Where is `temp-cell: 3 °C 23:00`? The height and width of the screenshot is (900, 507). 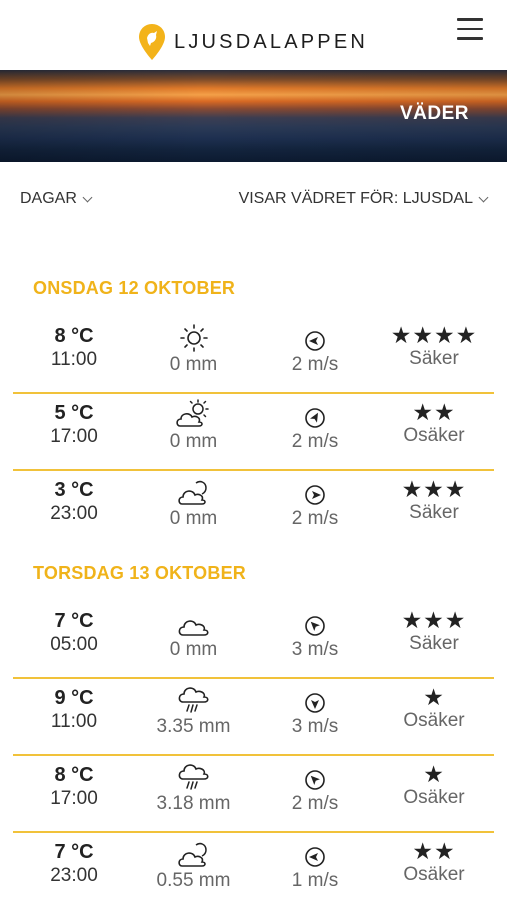 temp-cell: 3 °C 23:00 is located at coordinates (74, 510).